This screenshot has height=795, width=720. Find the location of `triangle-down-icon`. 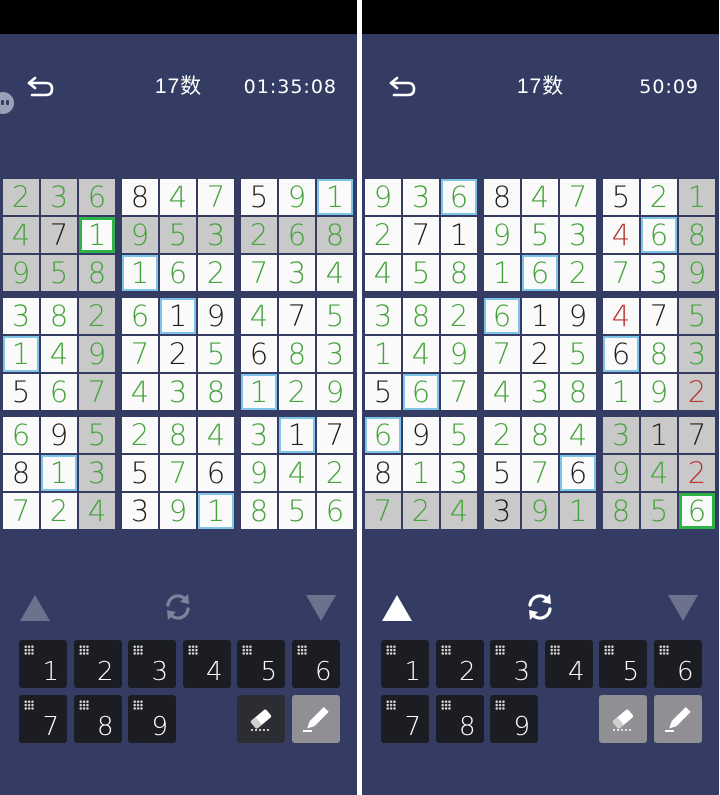

triangle-down-icon is located at coordinates (321, 610).